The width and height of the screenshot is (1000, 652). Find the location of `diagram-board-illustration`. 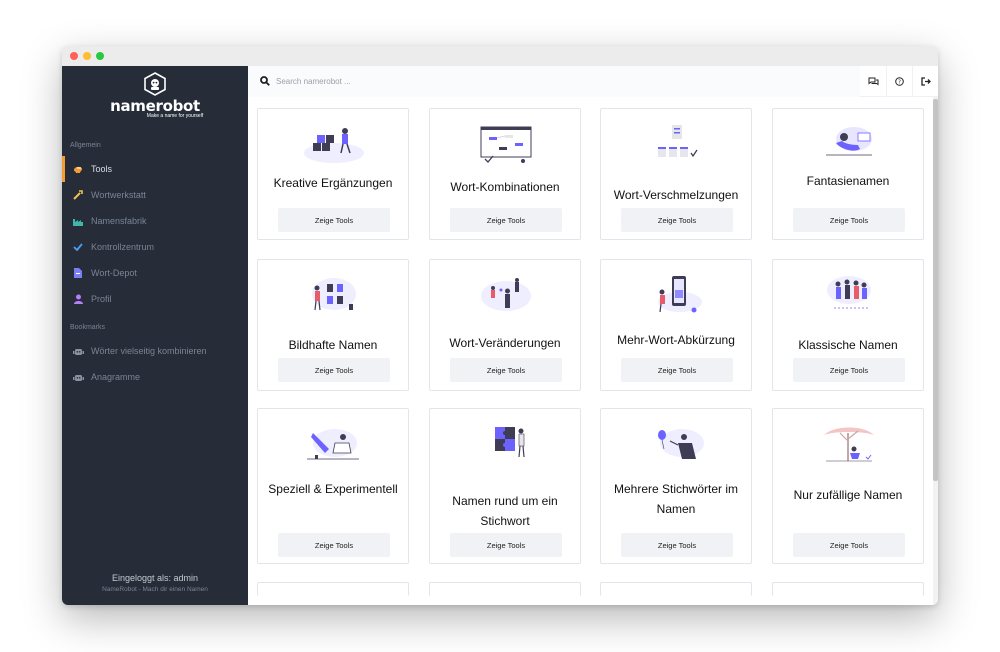

diagram-board-illustration is located at coordinates (506, 144).